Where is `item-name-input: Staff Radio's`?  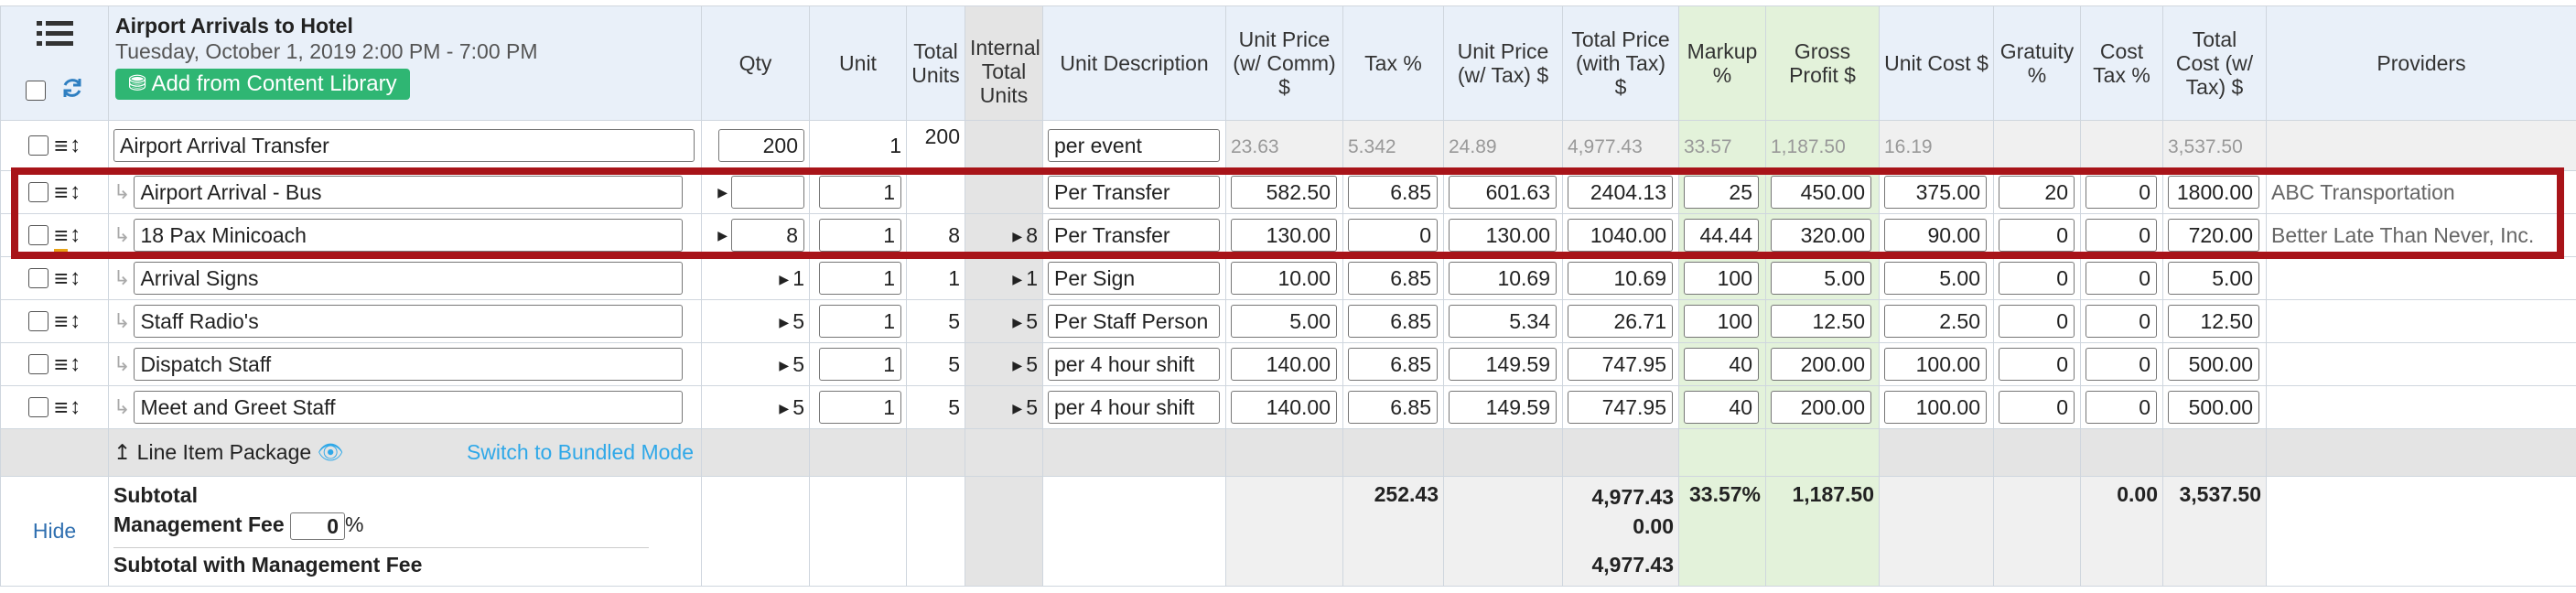 item-name-input: Staff Radio's is located at coordinates (409, 321).